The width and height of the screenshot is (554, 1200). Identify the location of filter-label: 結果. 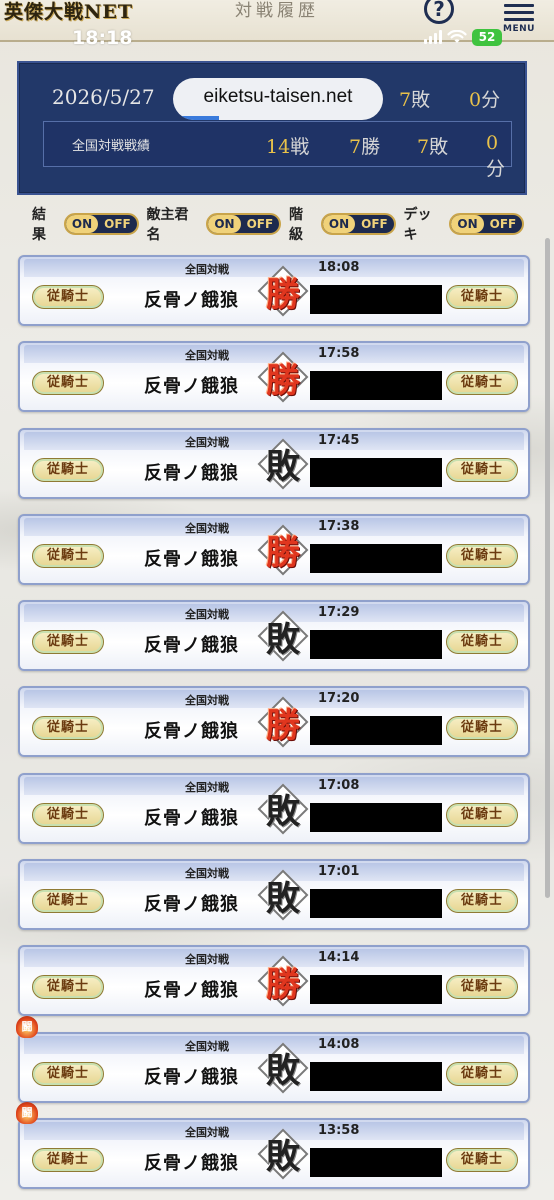
(39, 225).